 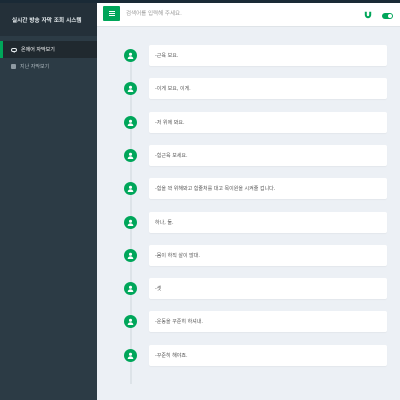 What do you see at coordinates (268, 89) in the screenshot?
I see `caption-text: -이게 보요, 이게.` at bounding box center [268, 89].